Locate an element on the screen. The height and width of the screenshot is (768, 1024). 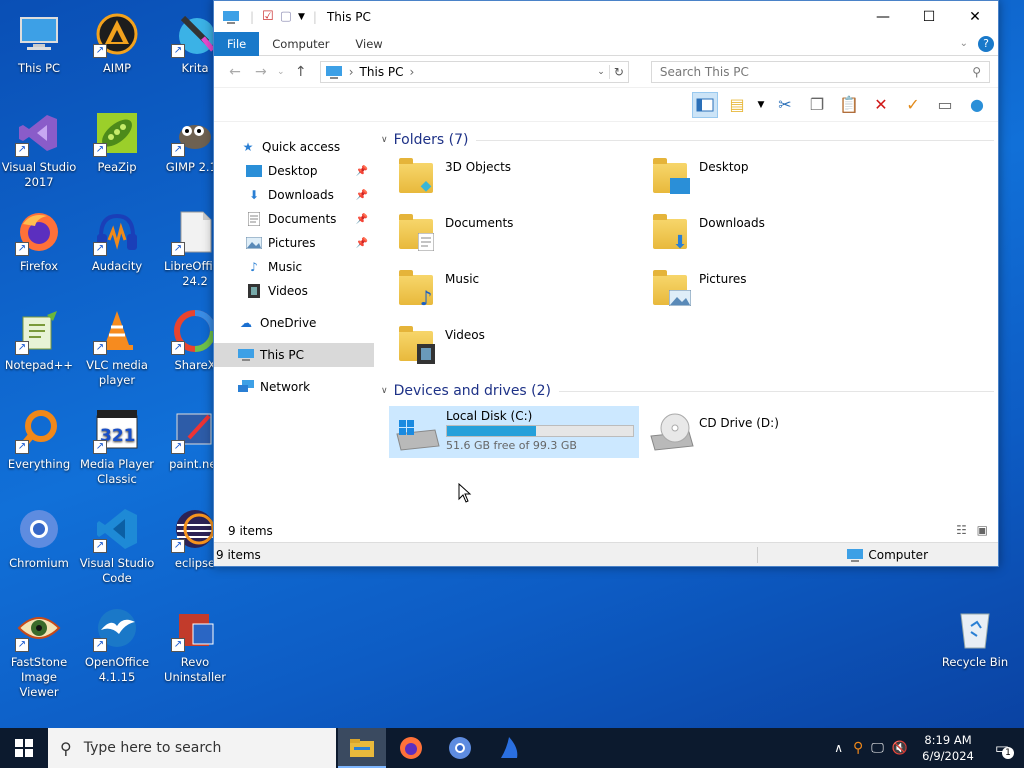
mouse-cursor-icon is located at coordinates (465, 494).